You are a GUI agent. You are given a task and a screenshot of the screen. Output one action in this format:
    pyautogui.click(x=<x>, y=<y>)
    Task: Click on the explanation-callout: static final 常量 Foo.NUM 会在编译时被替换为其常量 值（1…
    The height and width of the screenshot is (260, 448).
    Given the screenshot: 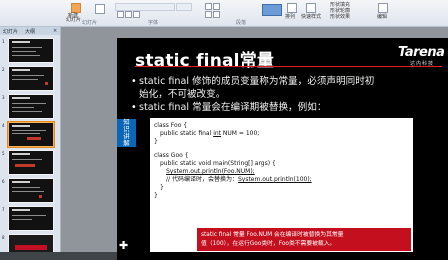 What is the action you would take?
    pyautogui.click(x=304, y=239)
    